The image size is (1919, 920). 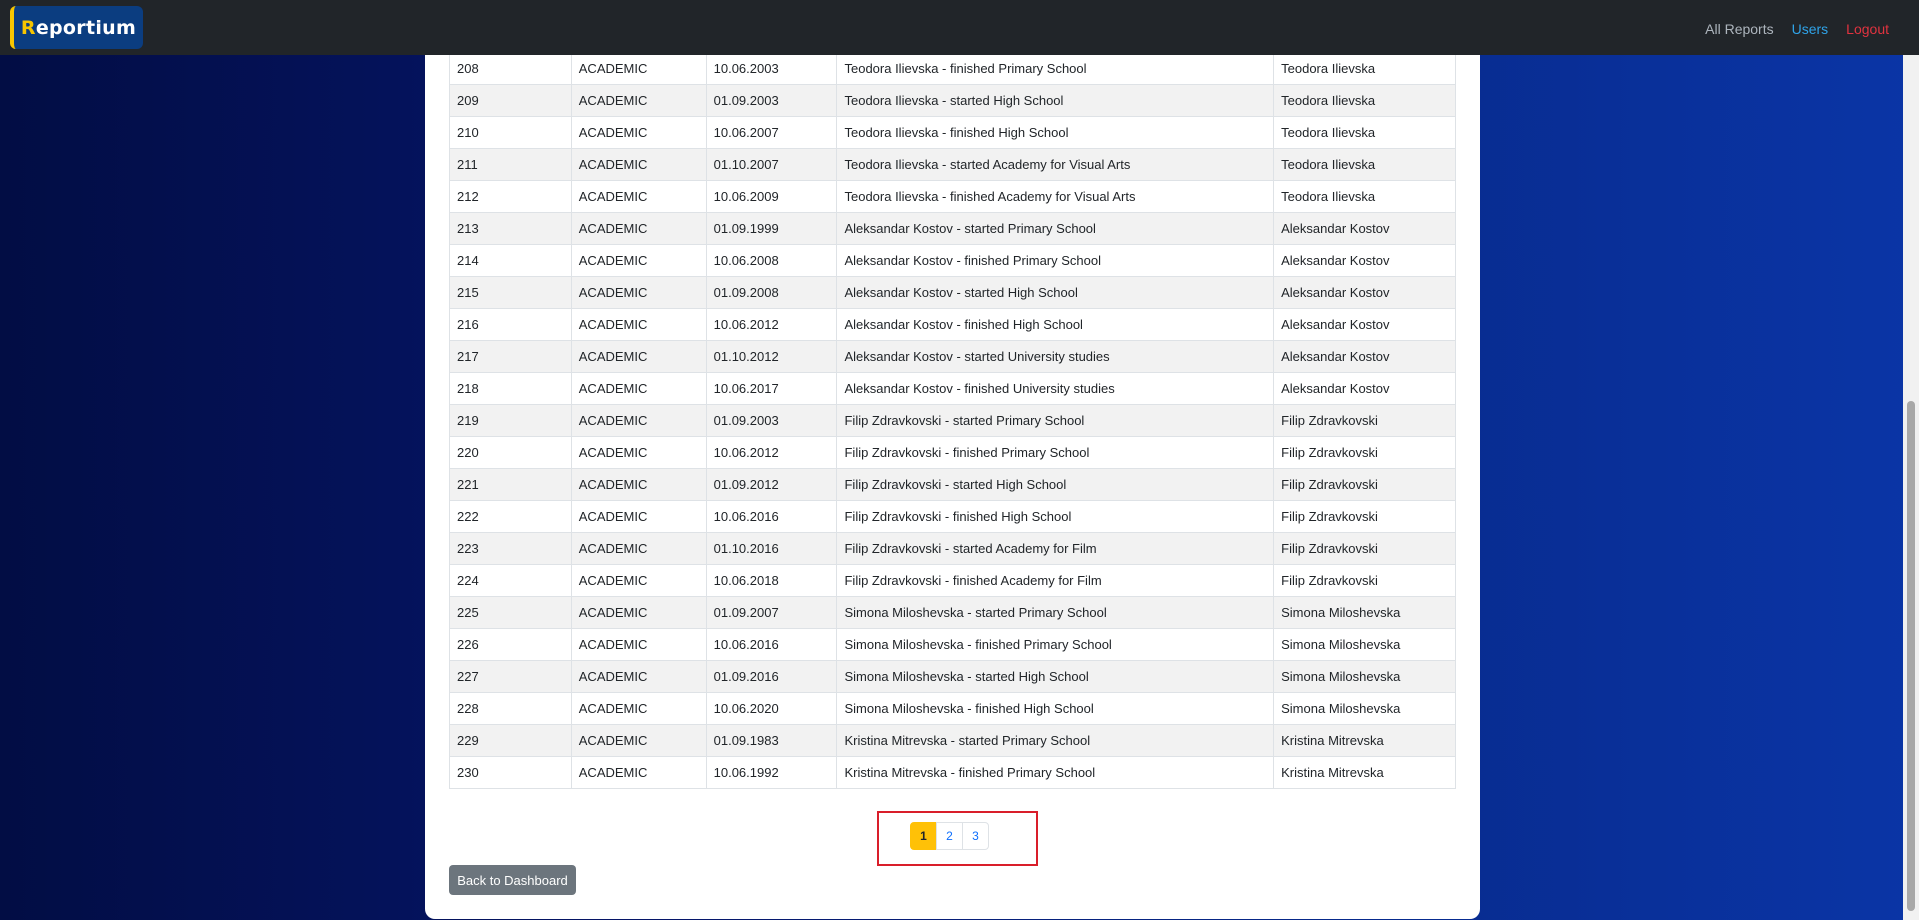 I want to click on report-date-cell: 01.09.2016, so click(x=771, y=676).